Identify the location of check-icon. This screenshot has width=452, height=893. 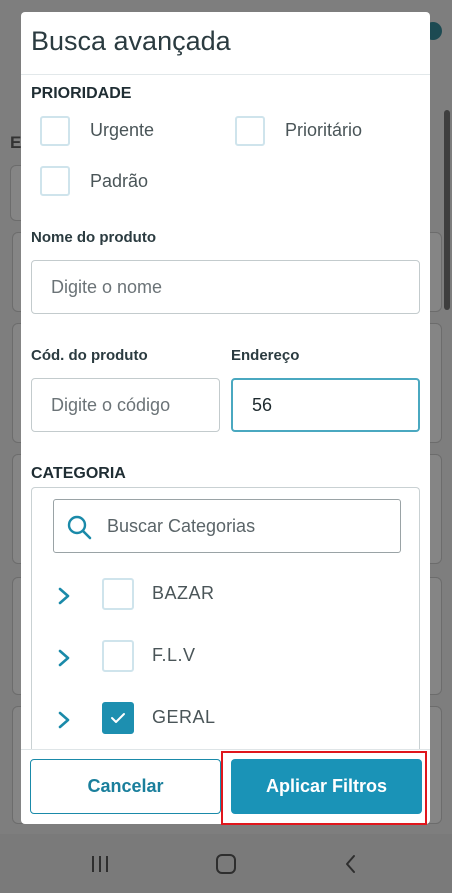
(118, 718).